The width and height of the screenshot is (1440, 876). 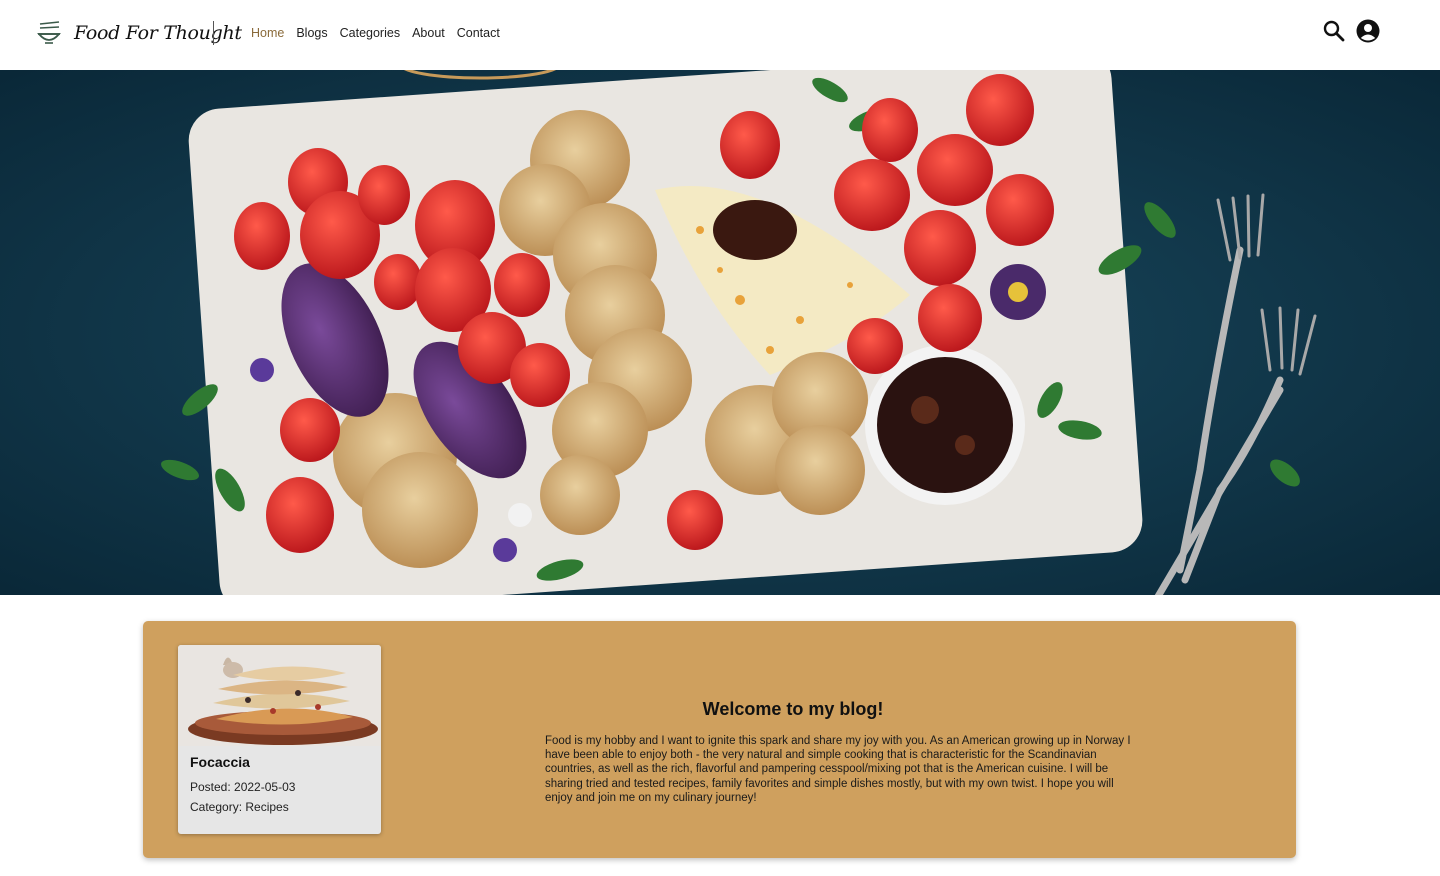 I want to click on post-title: Focaccia, so click(x=220, y=762).